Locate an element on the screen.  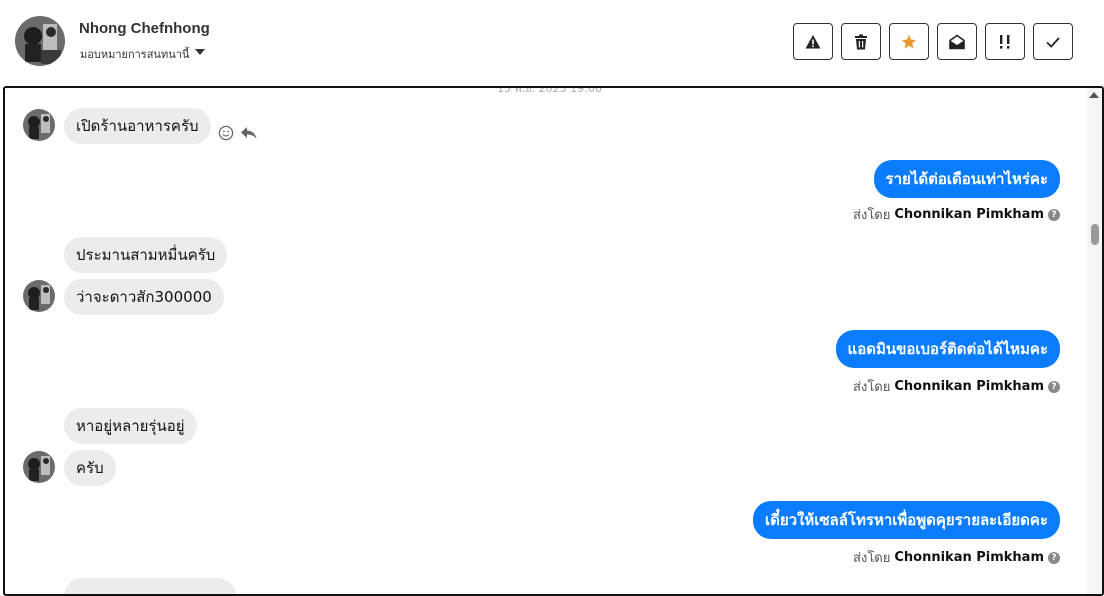
message-bubble-incoming: เปิดร้านอาหารครับ is located at coordinates (137, 126).